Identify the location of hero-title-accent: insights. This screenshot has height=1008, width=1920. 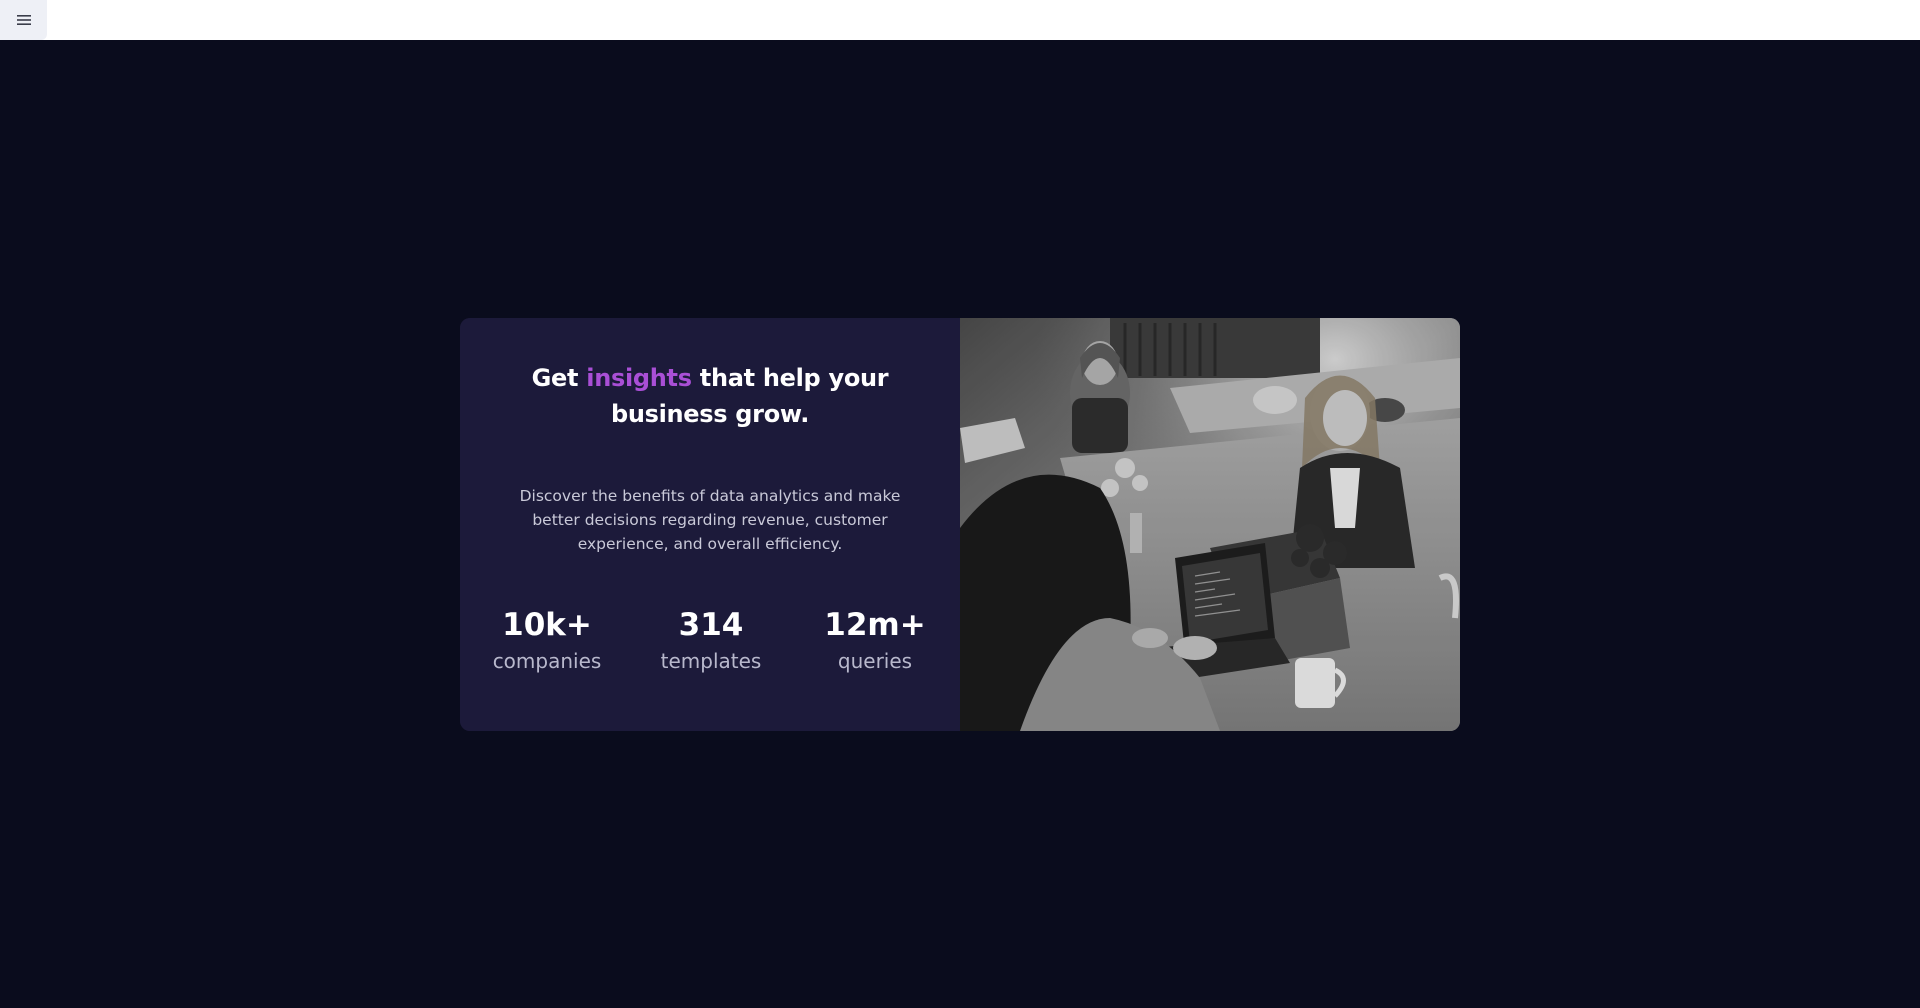
(639, 378).